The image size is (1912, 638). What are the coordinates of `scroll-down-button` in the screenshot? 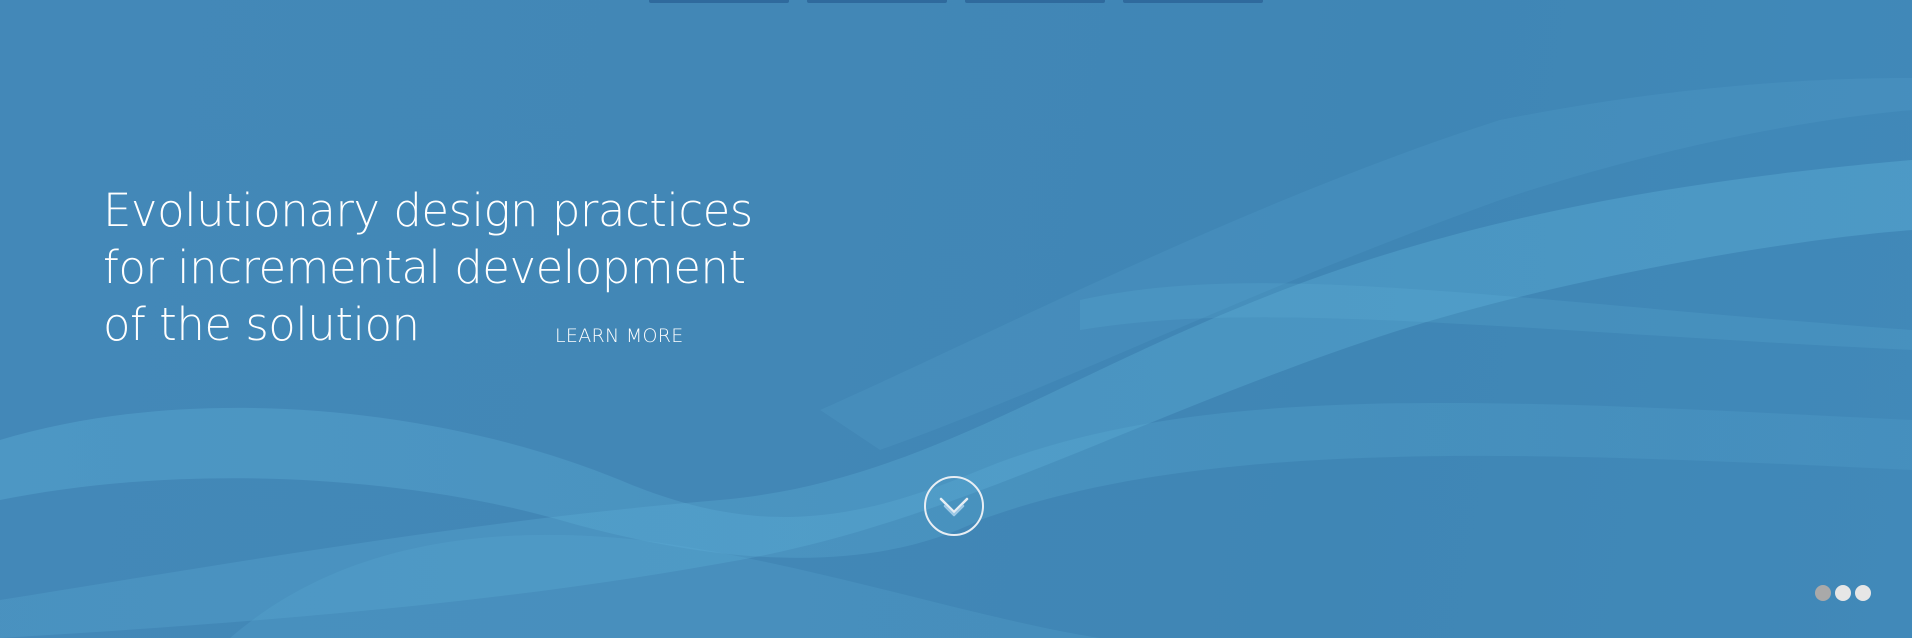 It's located at (954, 506).